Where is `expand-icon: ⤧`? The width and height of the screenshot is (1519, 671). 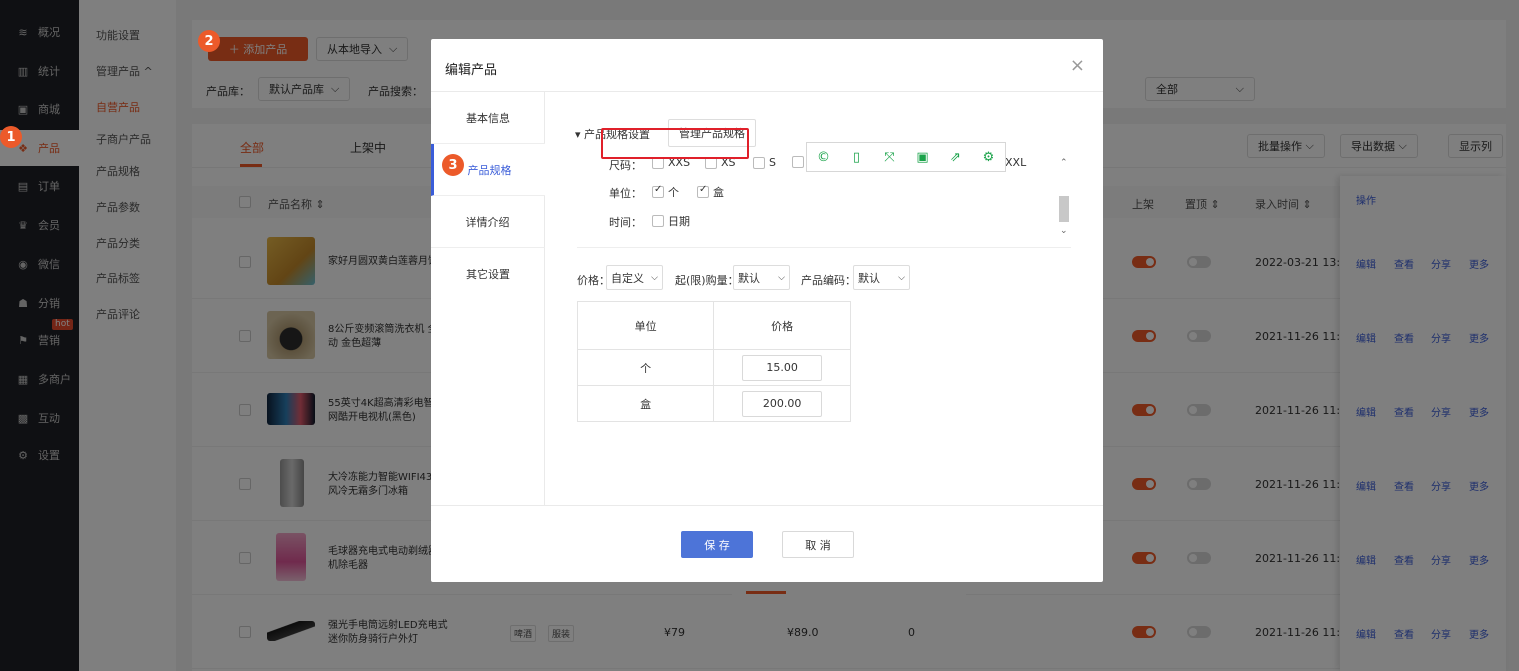
expand-icon: ⤧ is located at coordinates (890, 157).